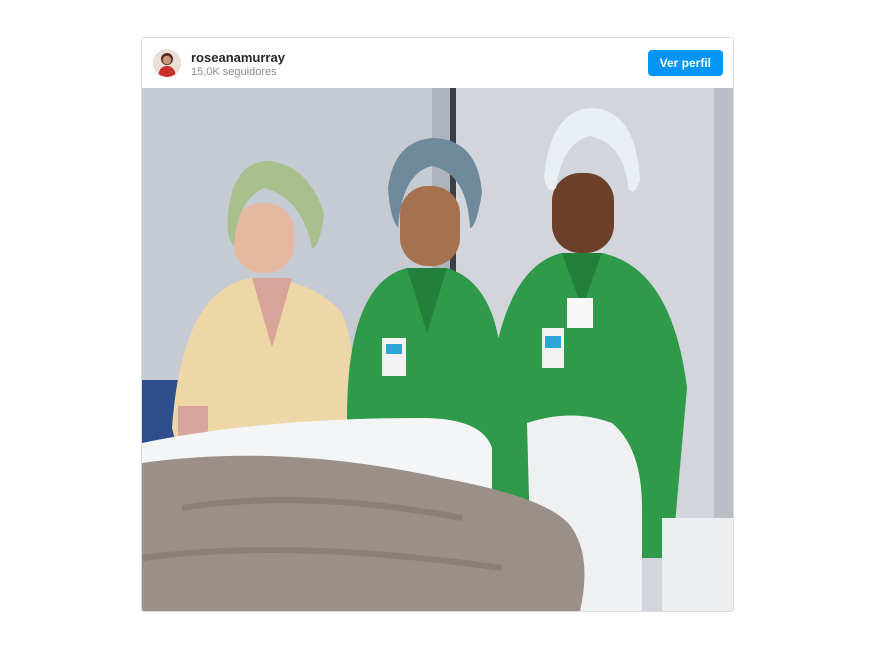  I want to click on follower-count: 15,0K seguidores, so click(234, 72).